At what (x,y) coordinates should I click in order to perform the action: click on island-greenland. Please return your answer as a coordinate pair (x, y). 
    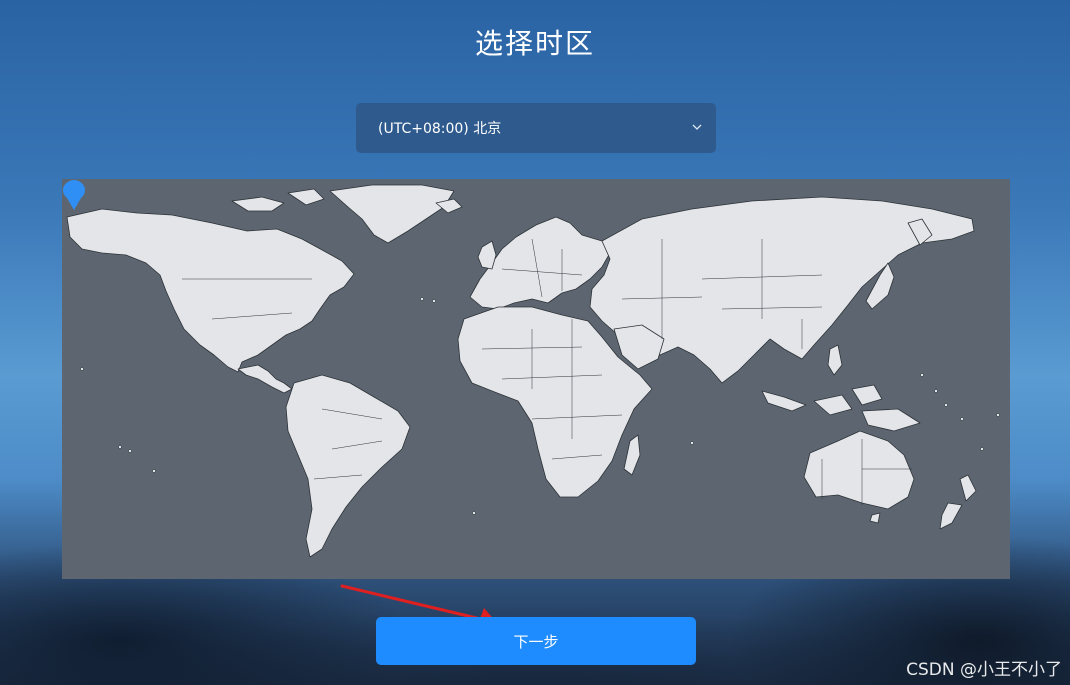
    Looking at the image, I should click on (392, 214).